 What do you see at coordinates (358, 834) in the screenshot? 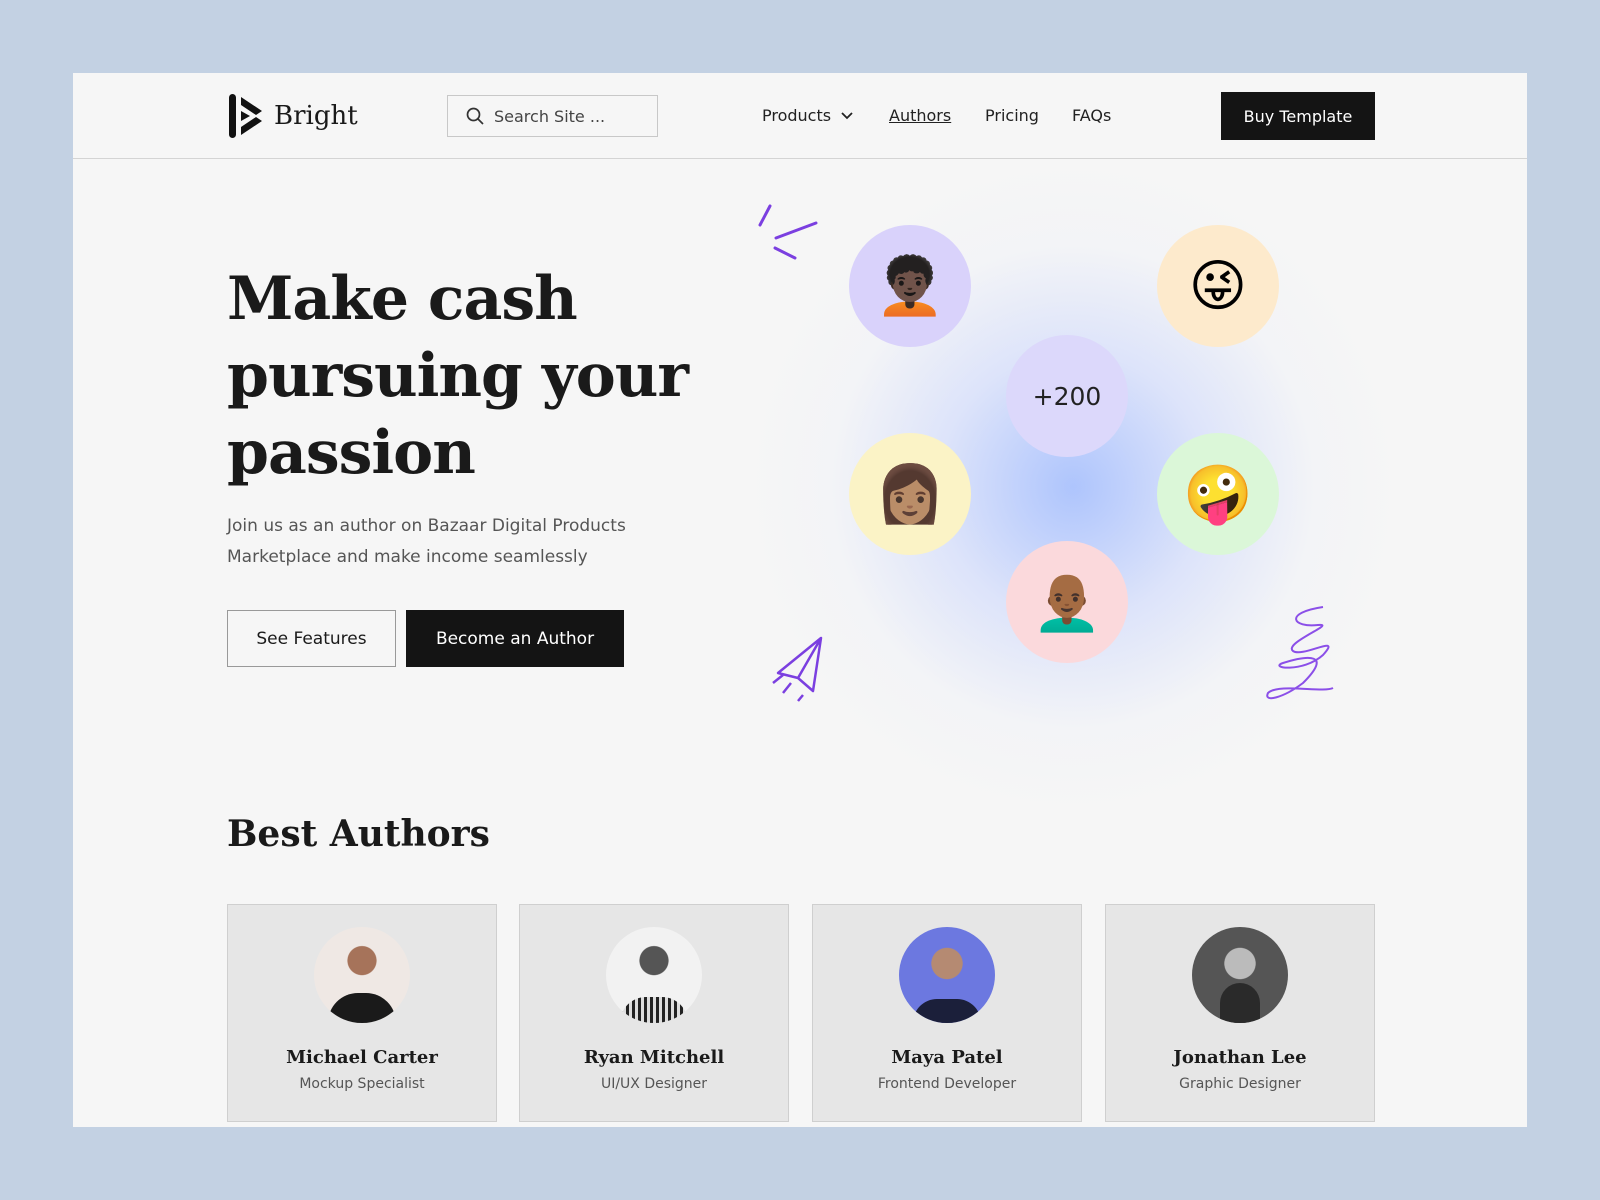
I see `best-authors-heading: Best Authors` at bounding box center [358, 834].